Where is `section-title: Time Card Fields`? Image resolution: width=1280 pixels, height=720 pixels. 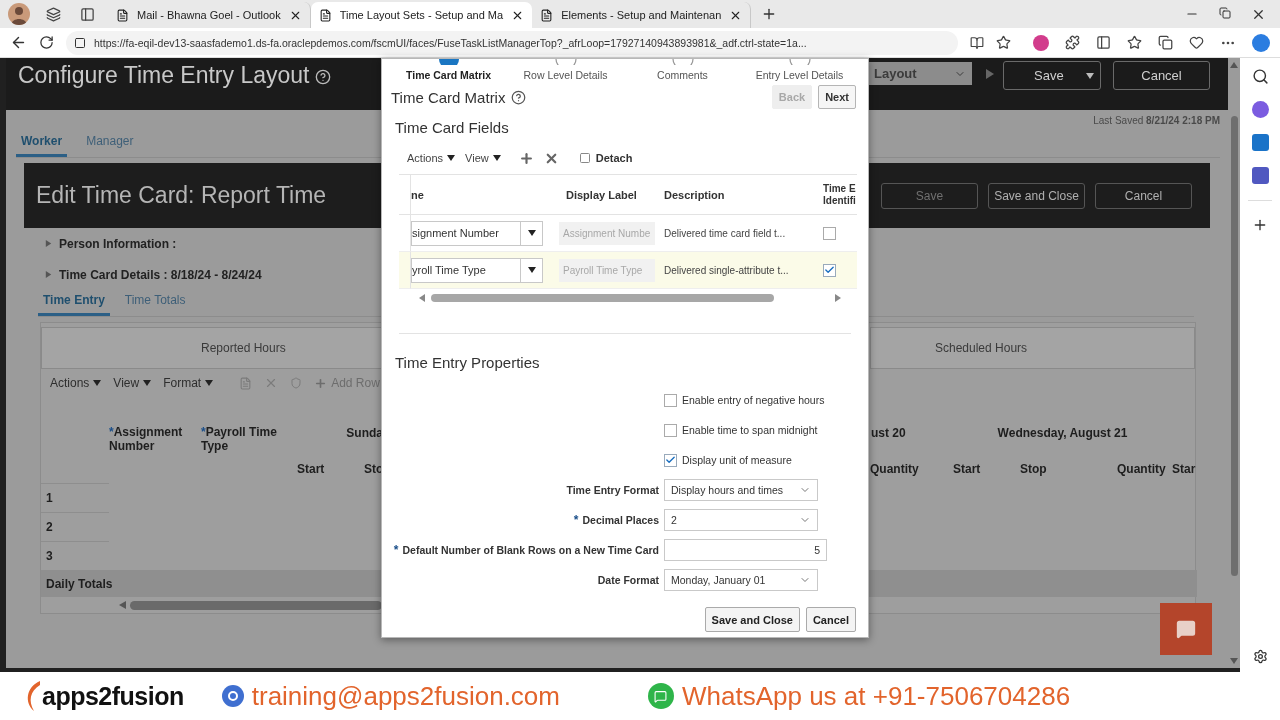 section-title: Time Card Fields is located at coordinates (452, 127).